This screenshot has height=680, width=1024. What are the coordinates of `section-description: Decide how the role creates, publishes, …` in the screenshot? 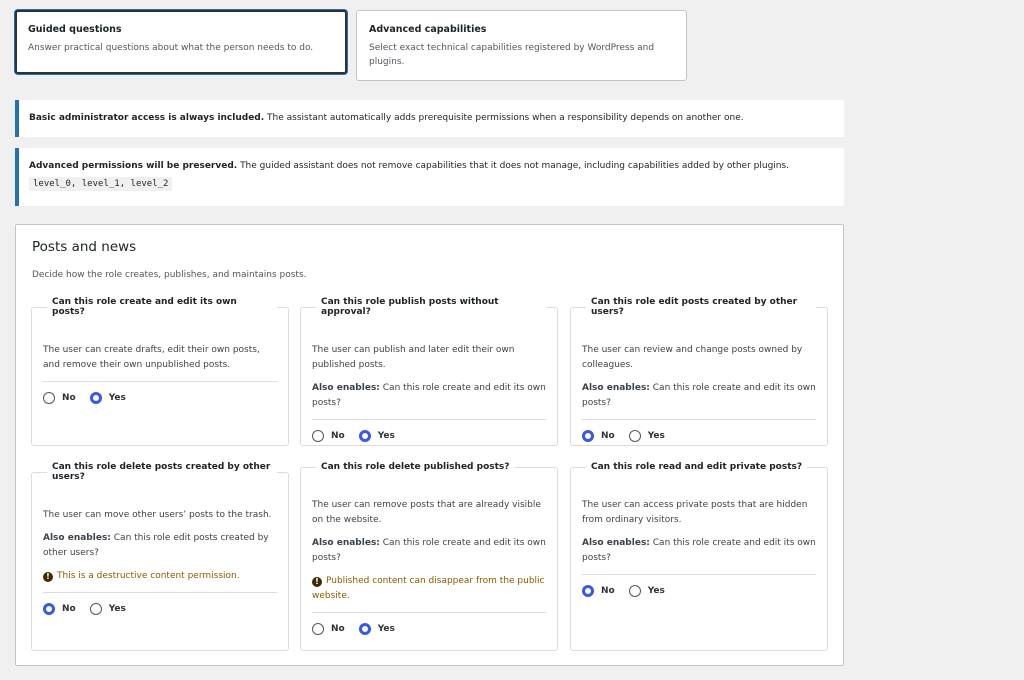 It's located at (169, 275).